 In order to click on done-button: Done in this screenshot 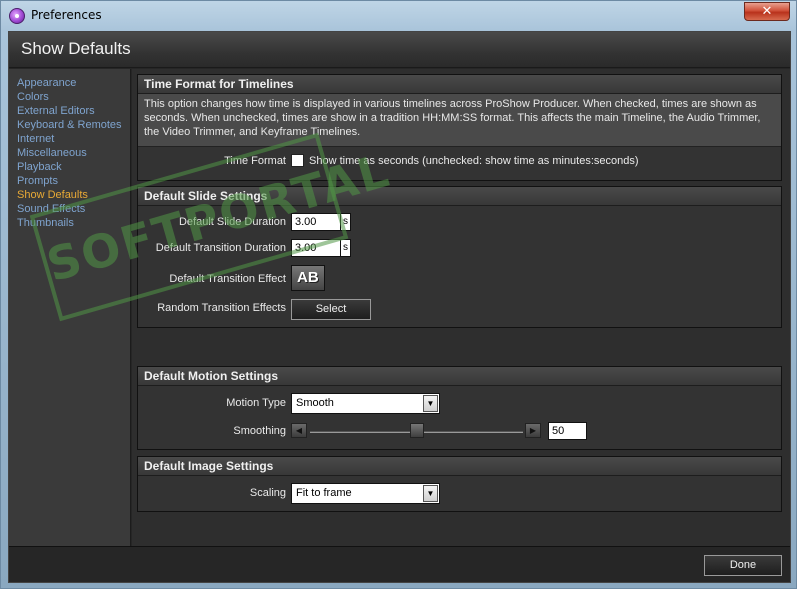, I will do `click(743, 565)`.